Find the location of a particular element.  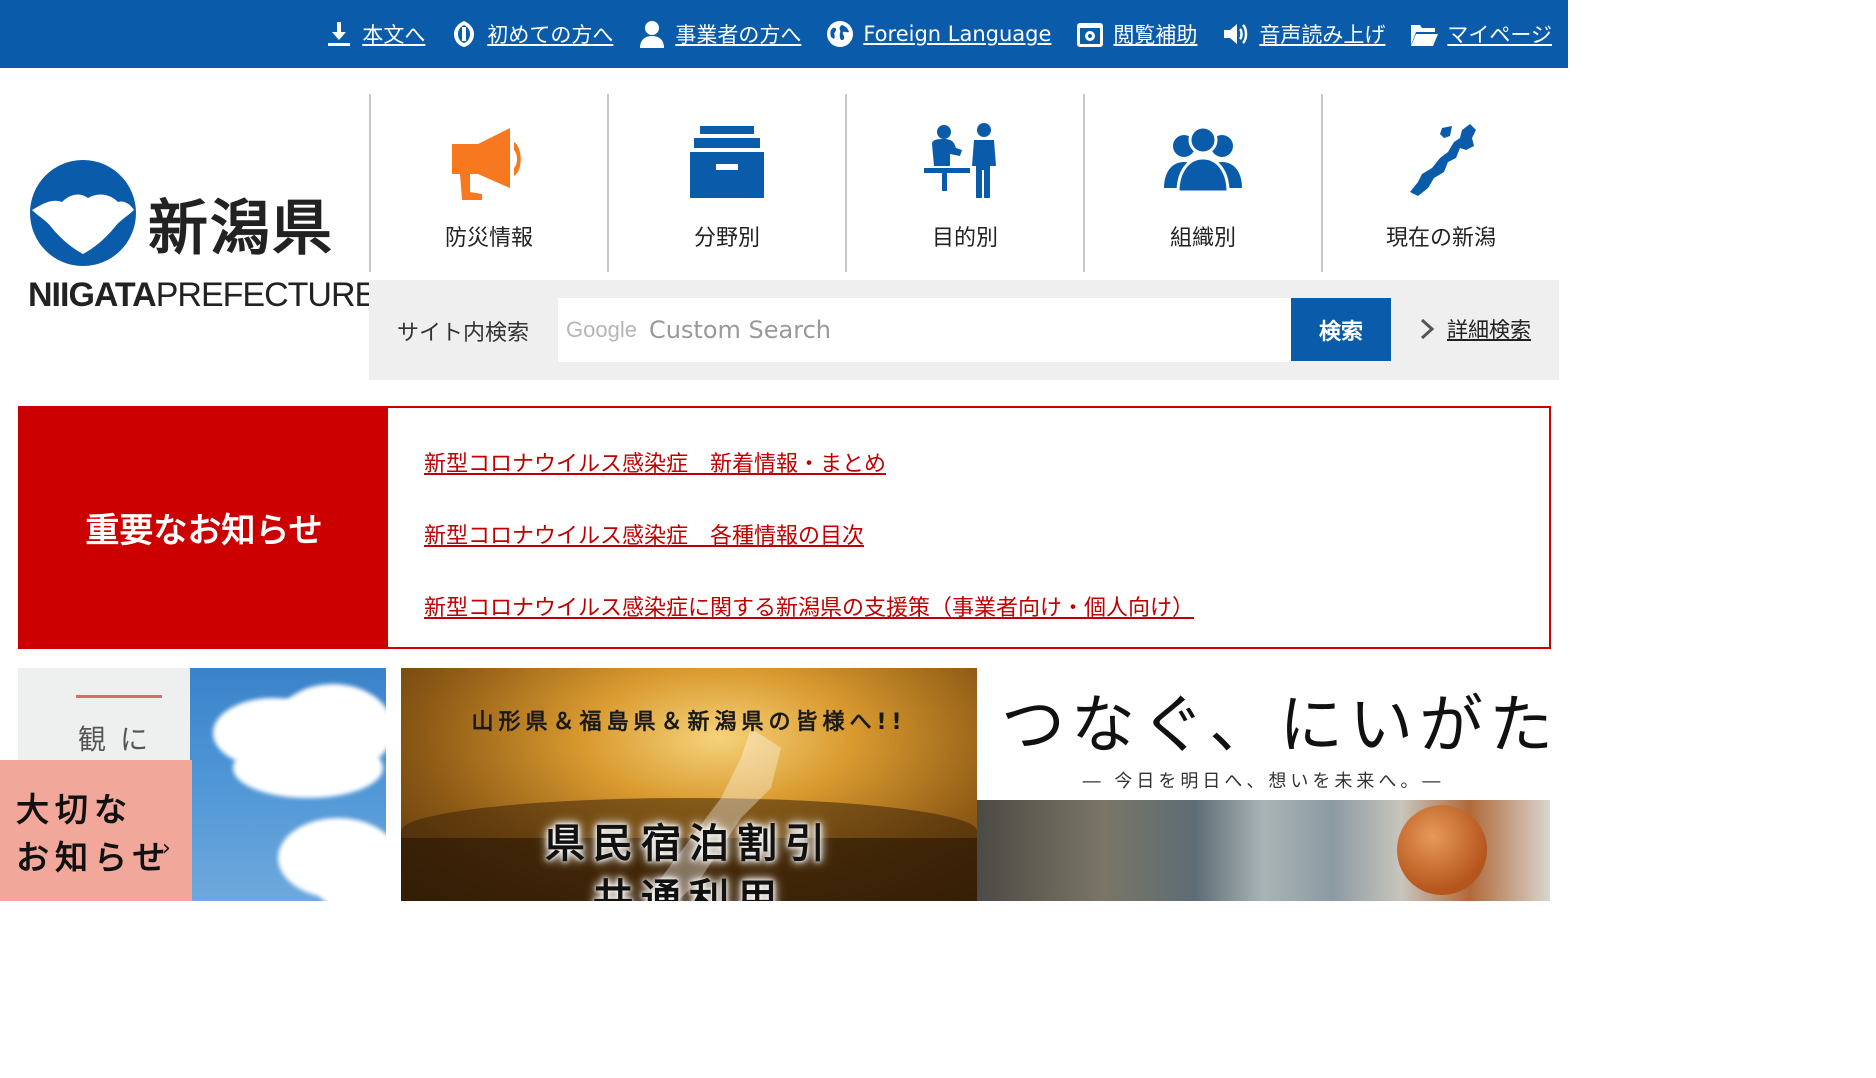

accessibility-gear-icon is located at coordinates (1090, 35).